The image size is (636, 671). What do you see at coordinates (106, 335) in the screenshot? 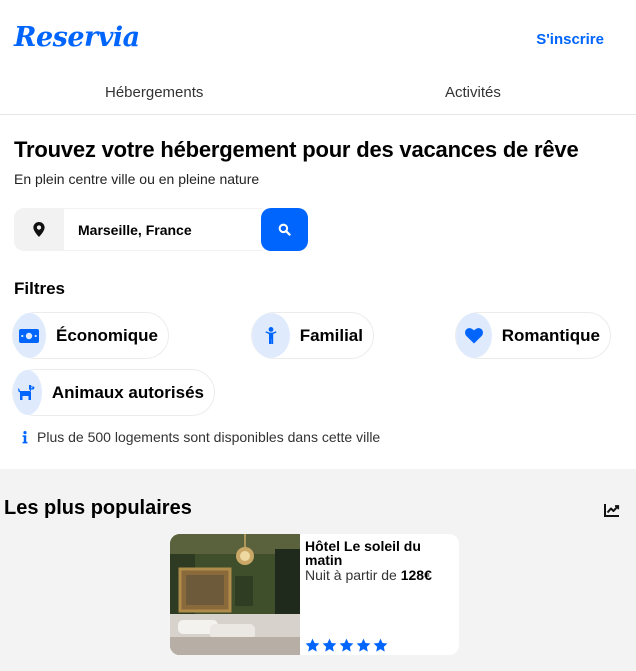
I see `filter-label: Économique` at bounding box center [106, 335].